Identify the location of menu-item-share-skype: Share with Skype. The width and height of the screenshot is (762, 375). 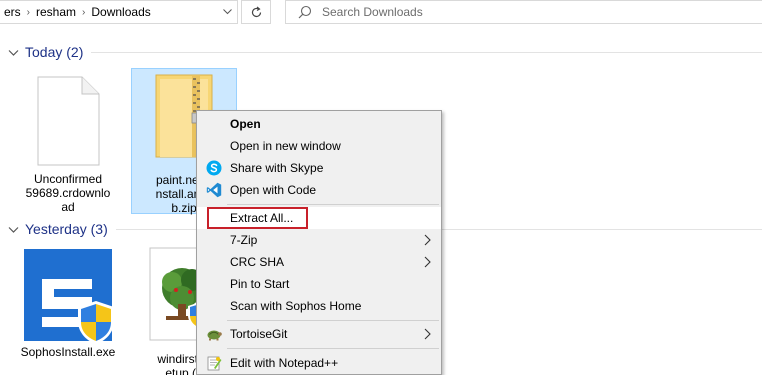
(319, 168).